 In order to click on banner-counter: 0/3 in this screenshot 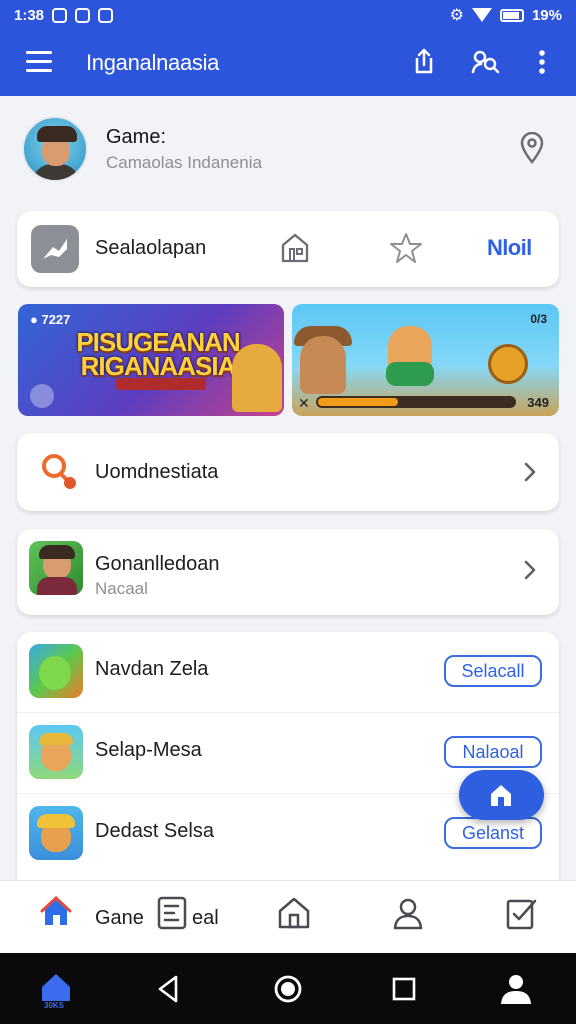, I will do `click(538, 319)`.